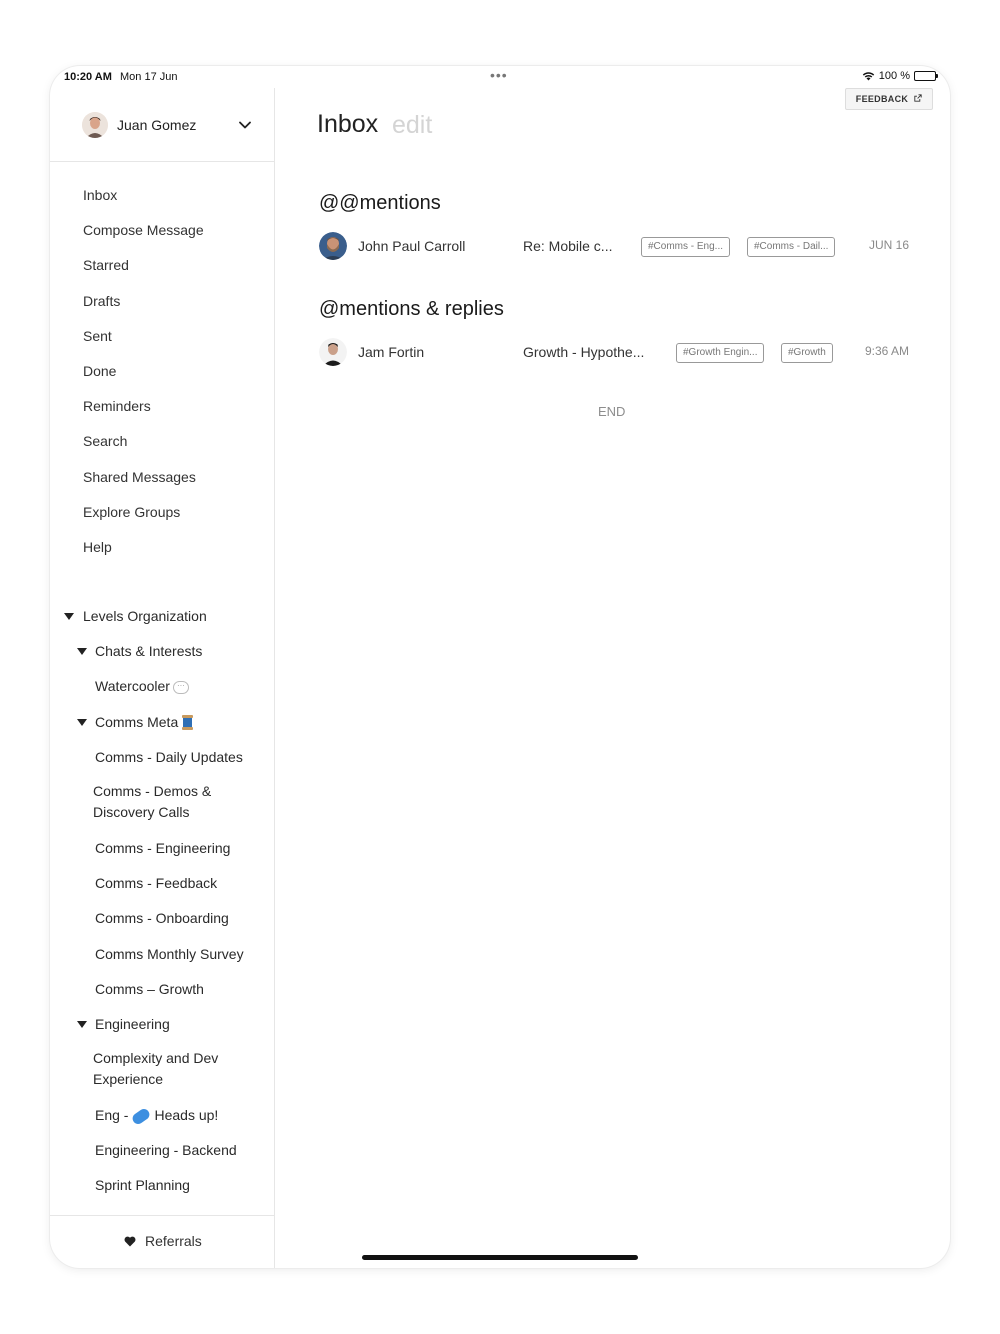 The width and height of the screenshot is (1000, 1334). What do you see at coordinates (162, 441) in the screenshot?
I see `nav-item-search: Search` at bounding box center [162, 441].